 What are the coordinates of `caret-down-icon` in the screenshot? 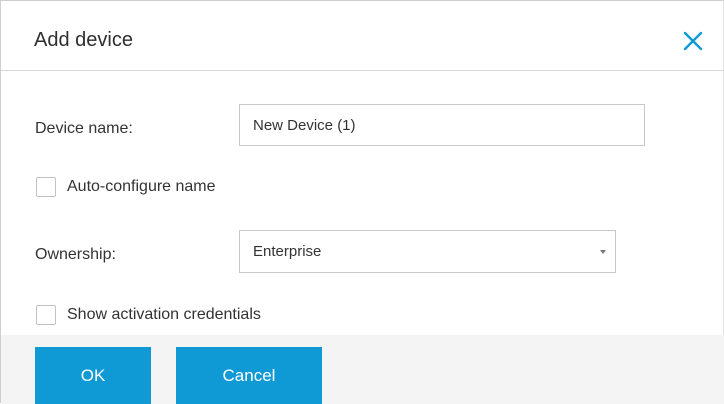 It's located at (603, 252).